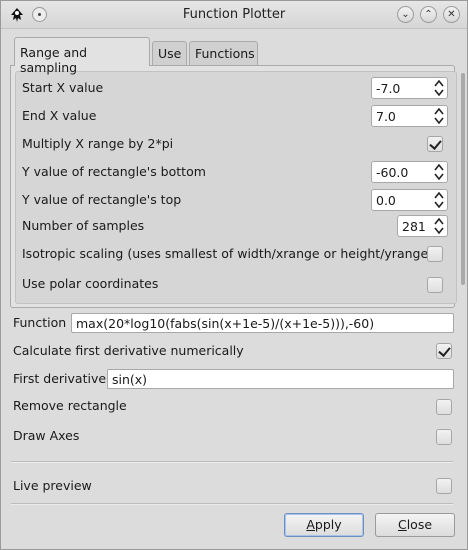 The height and width of the screenshot is (550, 468). What do you see at coordinates (435, 285) in the screenshot?
I see `polar-checkbox` at bounding box center [435, 285].